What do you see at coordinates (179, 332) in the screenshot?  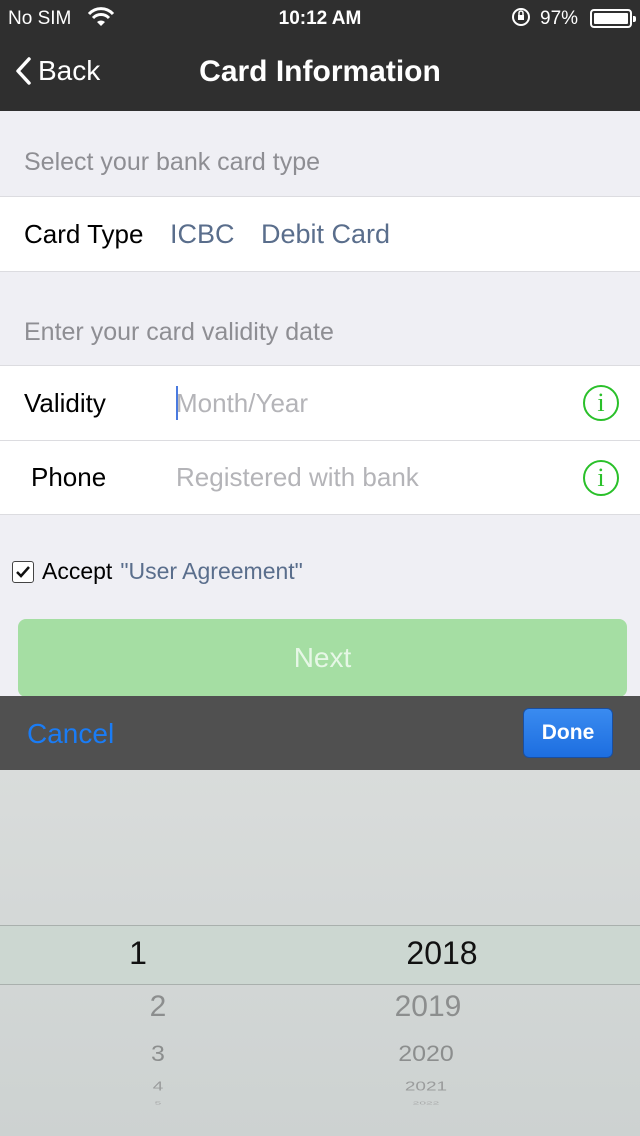 I see `validity-section-header: Enter your card validity date` at bounding box center [179, 332].